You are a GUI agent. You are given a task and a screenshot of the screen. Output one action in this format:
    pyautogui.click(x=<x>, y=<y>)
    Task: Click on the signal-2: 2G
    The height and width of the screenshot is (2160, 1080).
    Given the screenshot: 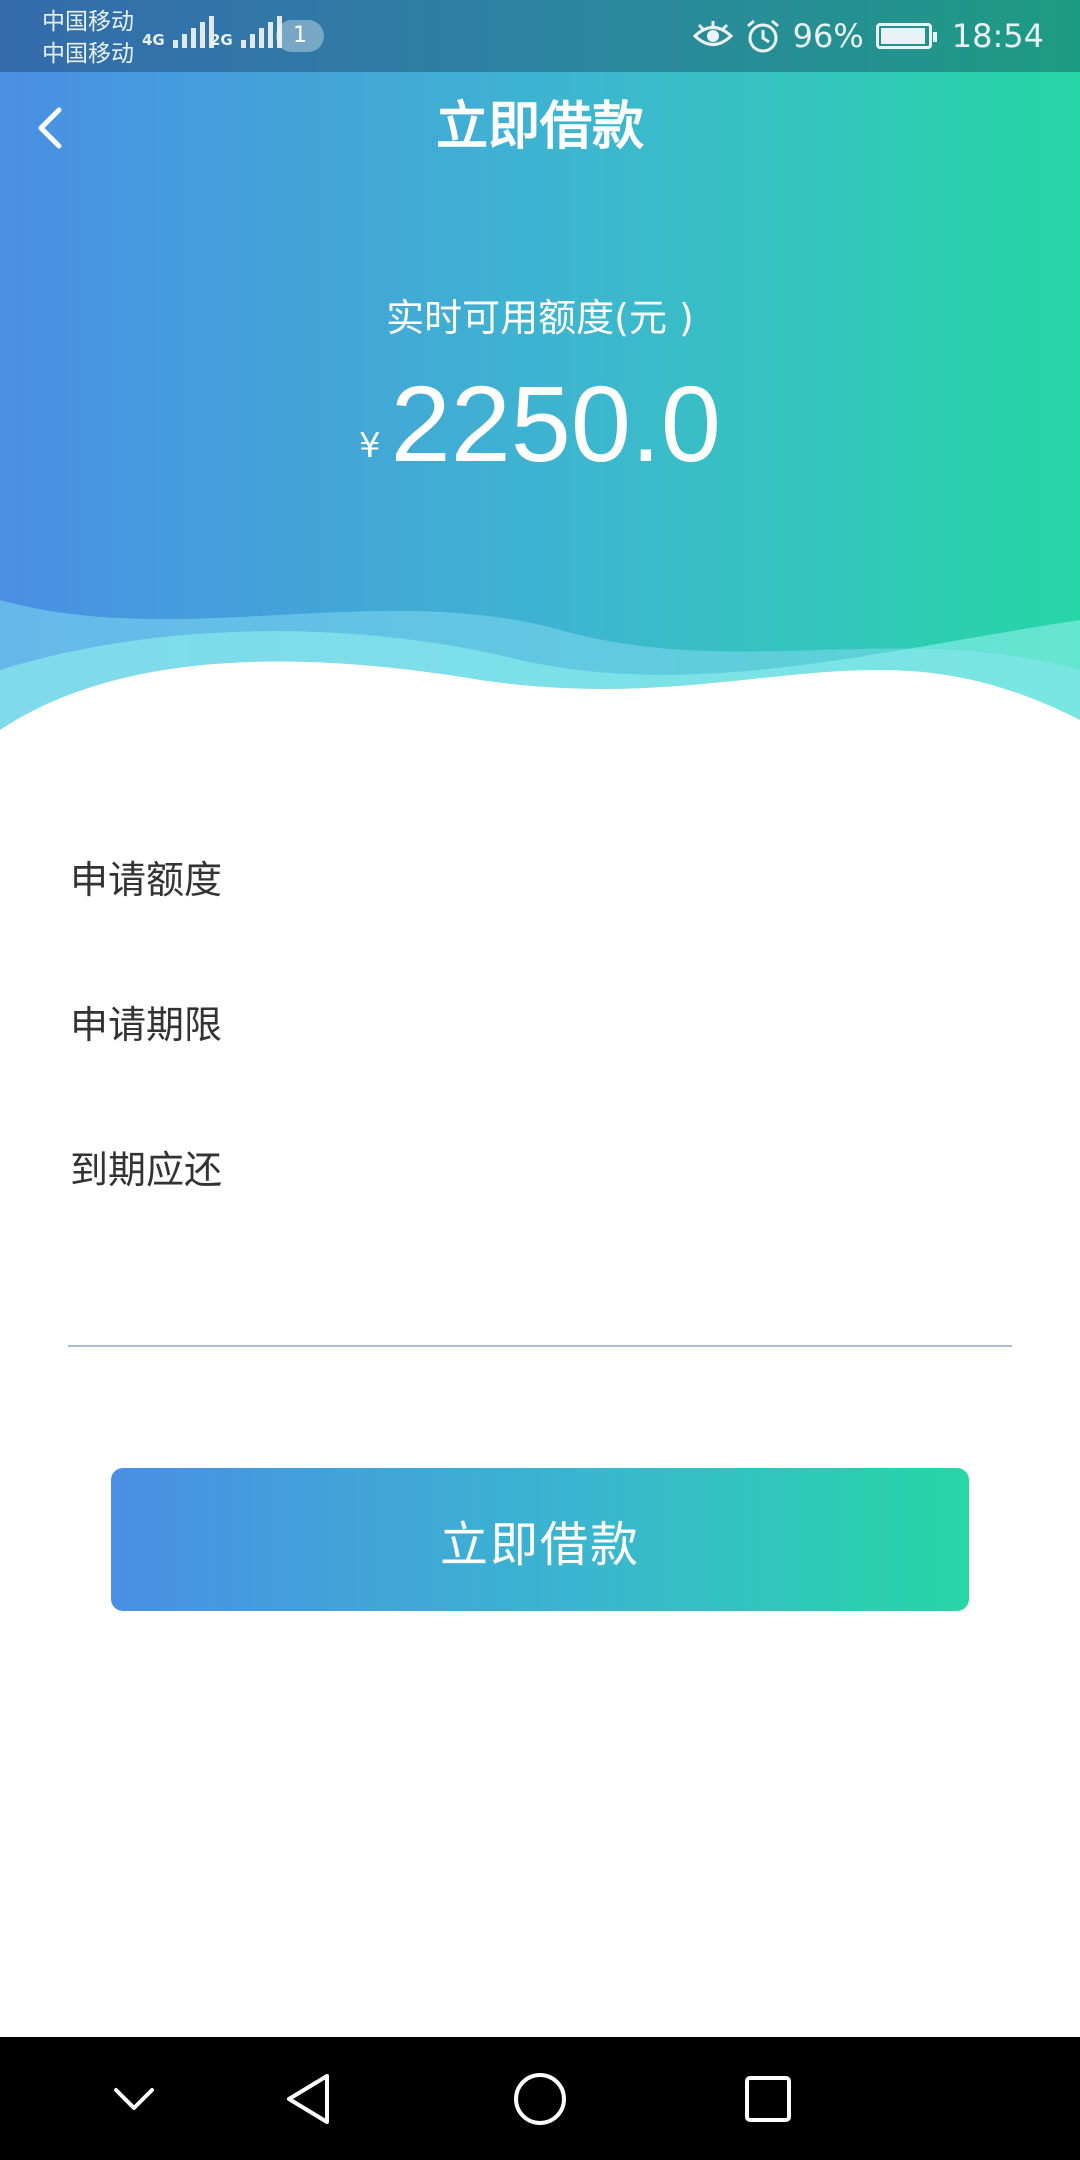 What is the action you would take?
    pyautogui.click(x=246, y=31)
    